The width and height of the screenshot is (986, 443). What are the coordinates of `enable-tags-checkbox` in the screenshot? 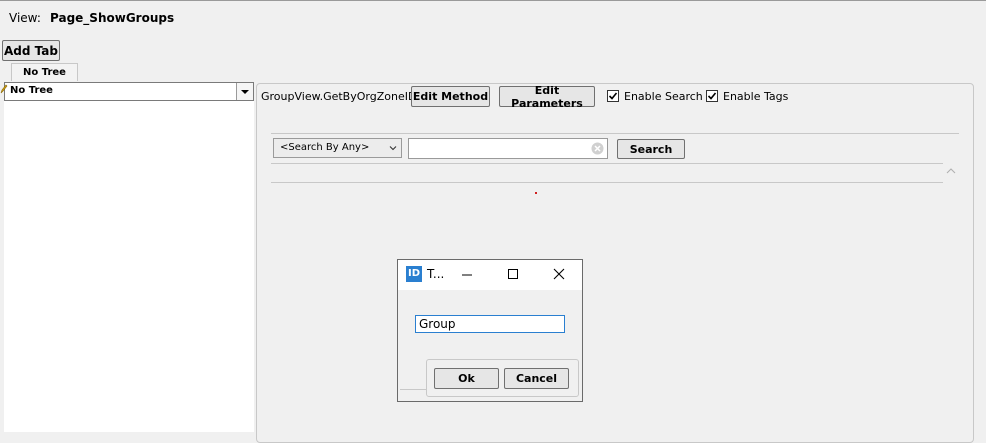 It's located at (712, 96).